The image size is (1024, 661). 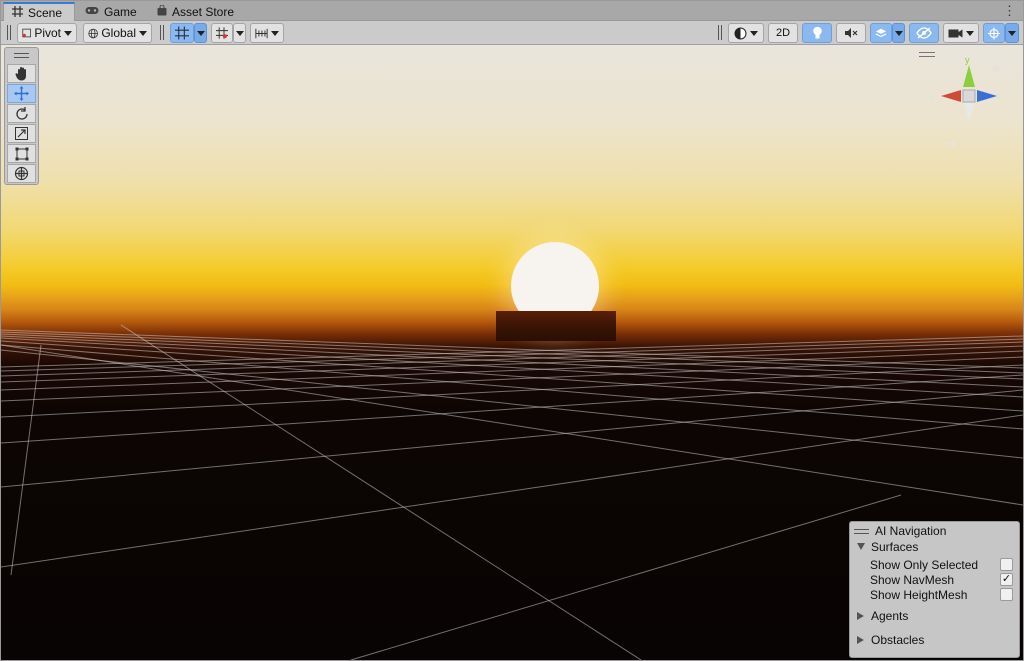 I want to click on rotate-tool-button, so click(x=21, y=113).